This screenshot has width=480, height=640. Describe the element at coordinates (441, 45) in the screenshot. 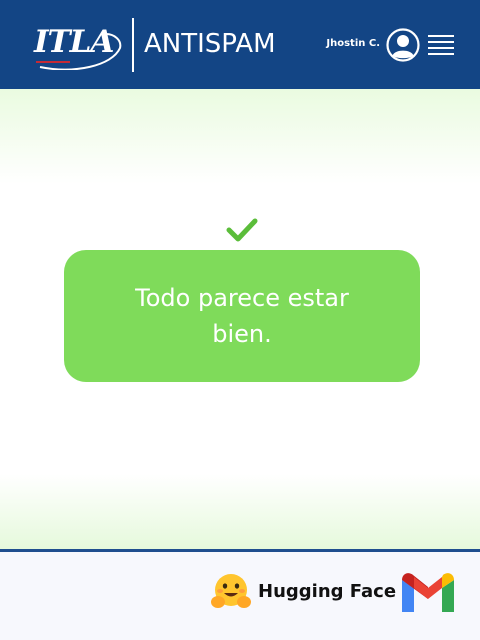

I see `hamburger-menu-icon` at that location.